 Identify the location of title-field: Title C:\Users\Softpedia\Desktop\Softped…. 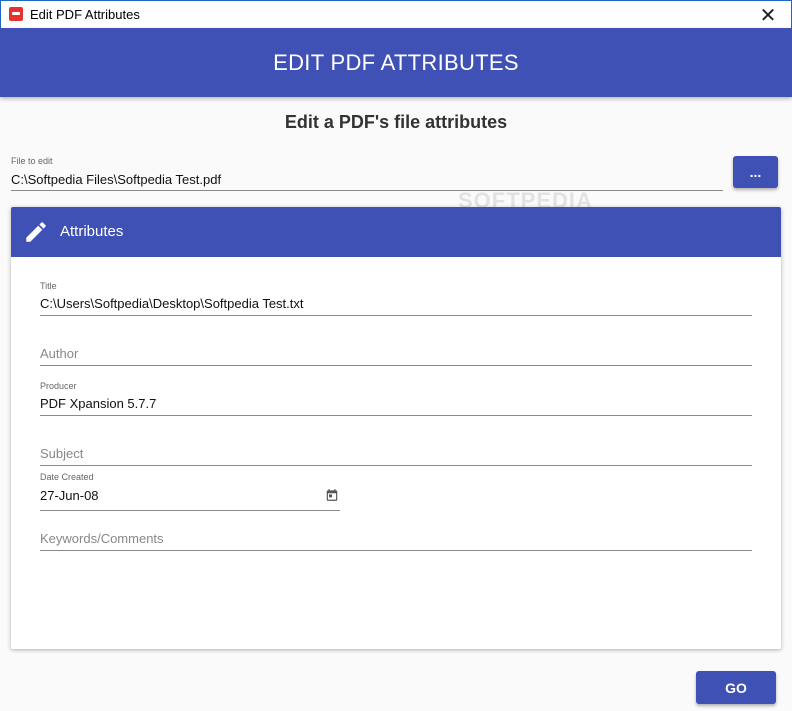
(396, 296).